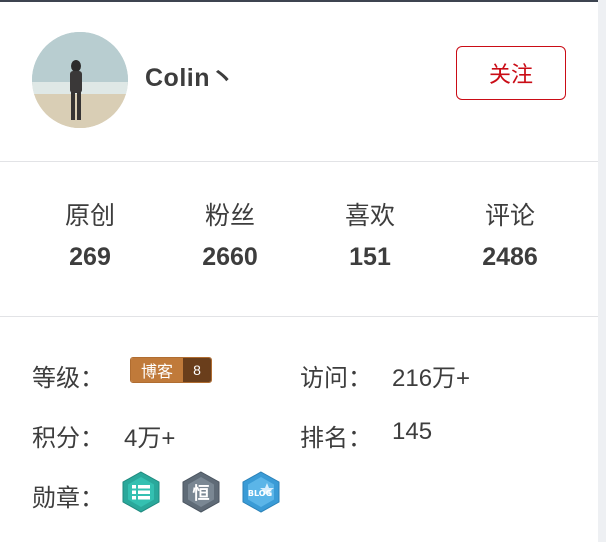  What do you see at coordinates (229, 216) in the screenshot?
I see `stat-label: 粉丝` at bounding box center [229, 216].